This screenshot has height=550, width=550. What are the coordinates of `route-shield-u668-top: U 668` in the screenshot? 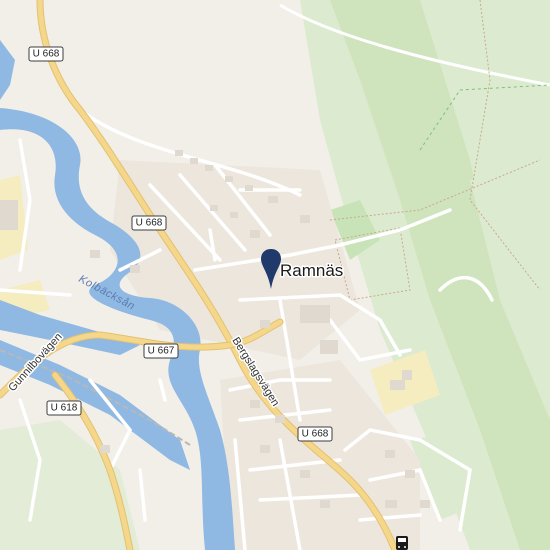 It's located at (46, 54).